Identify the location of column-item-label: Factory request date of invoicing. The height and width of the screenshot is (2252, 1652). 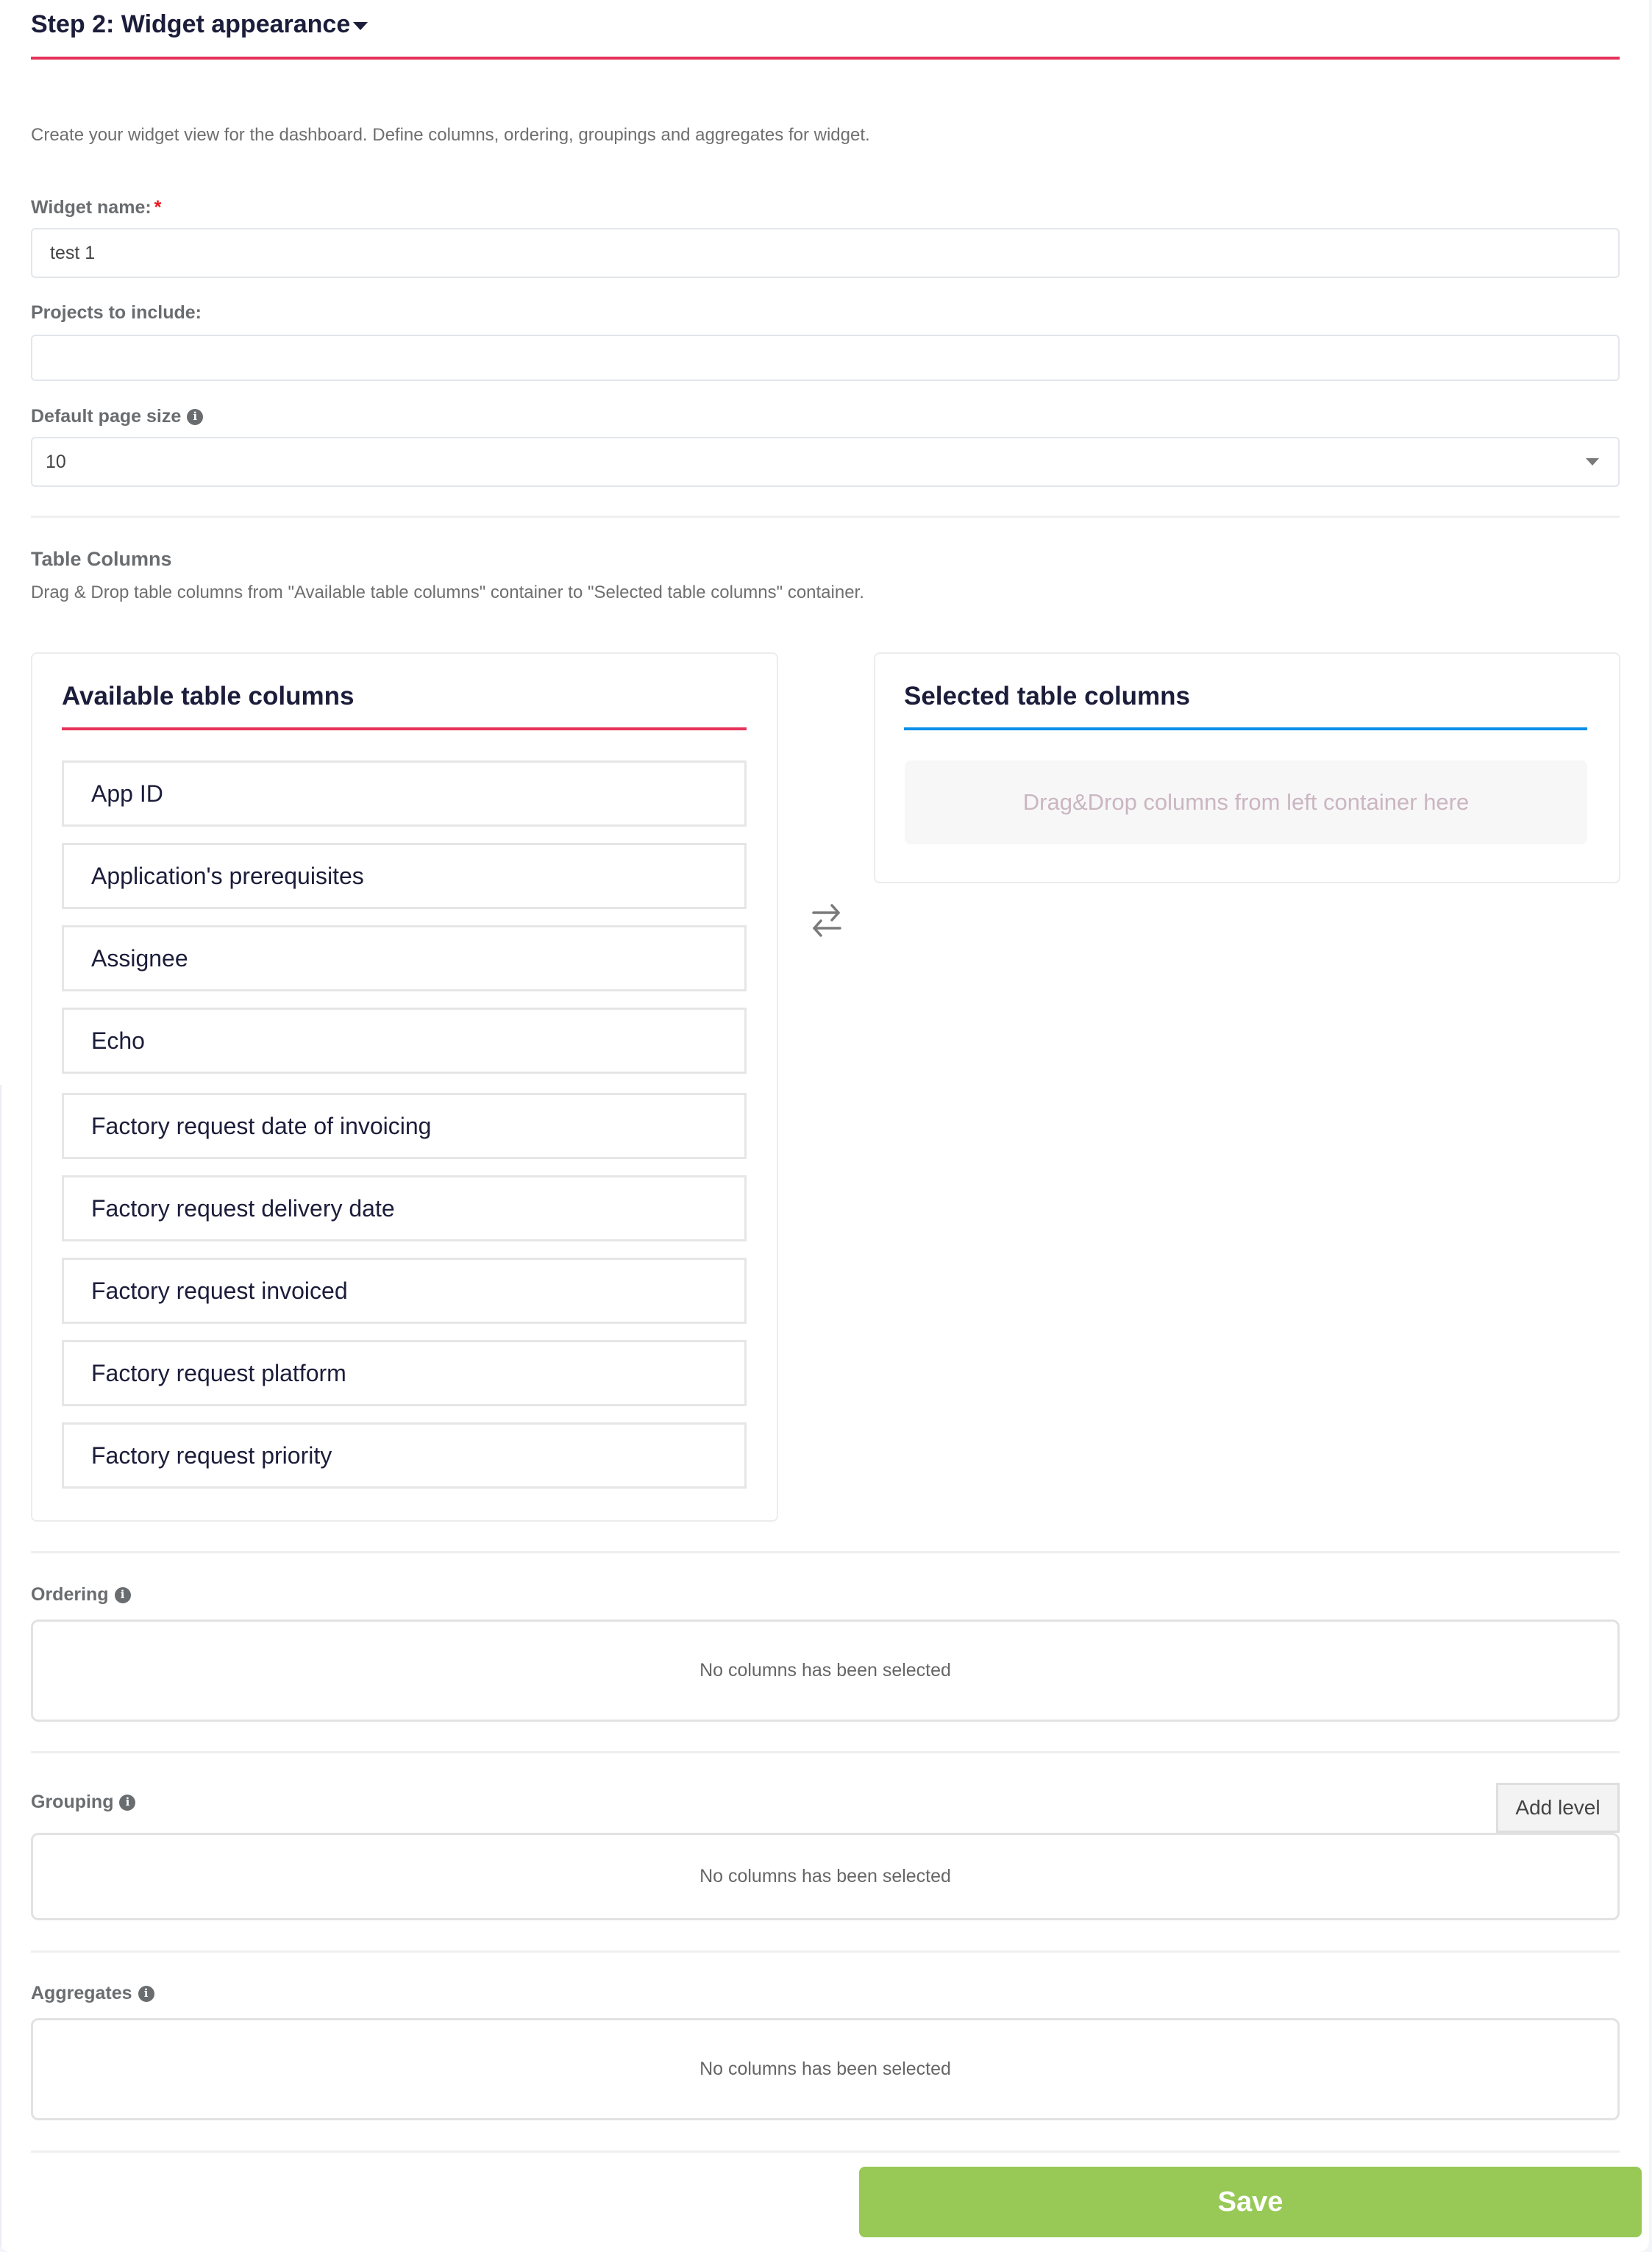
(262, 1125).